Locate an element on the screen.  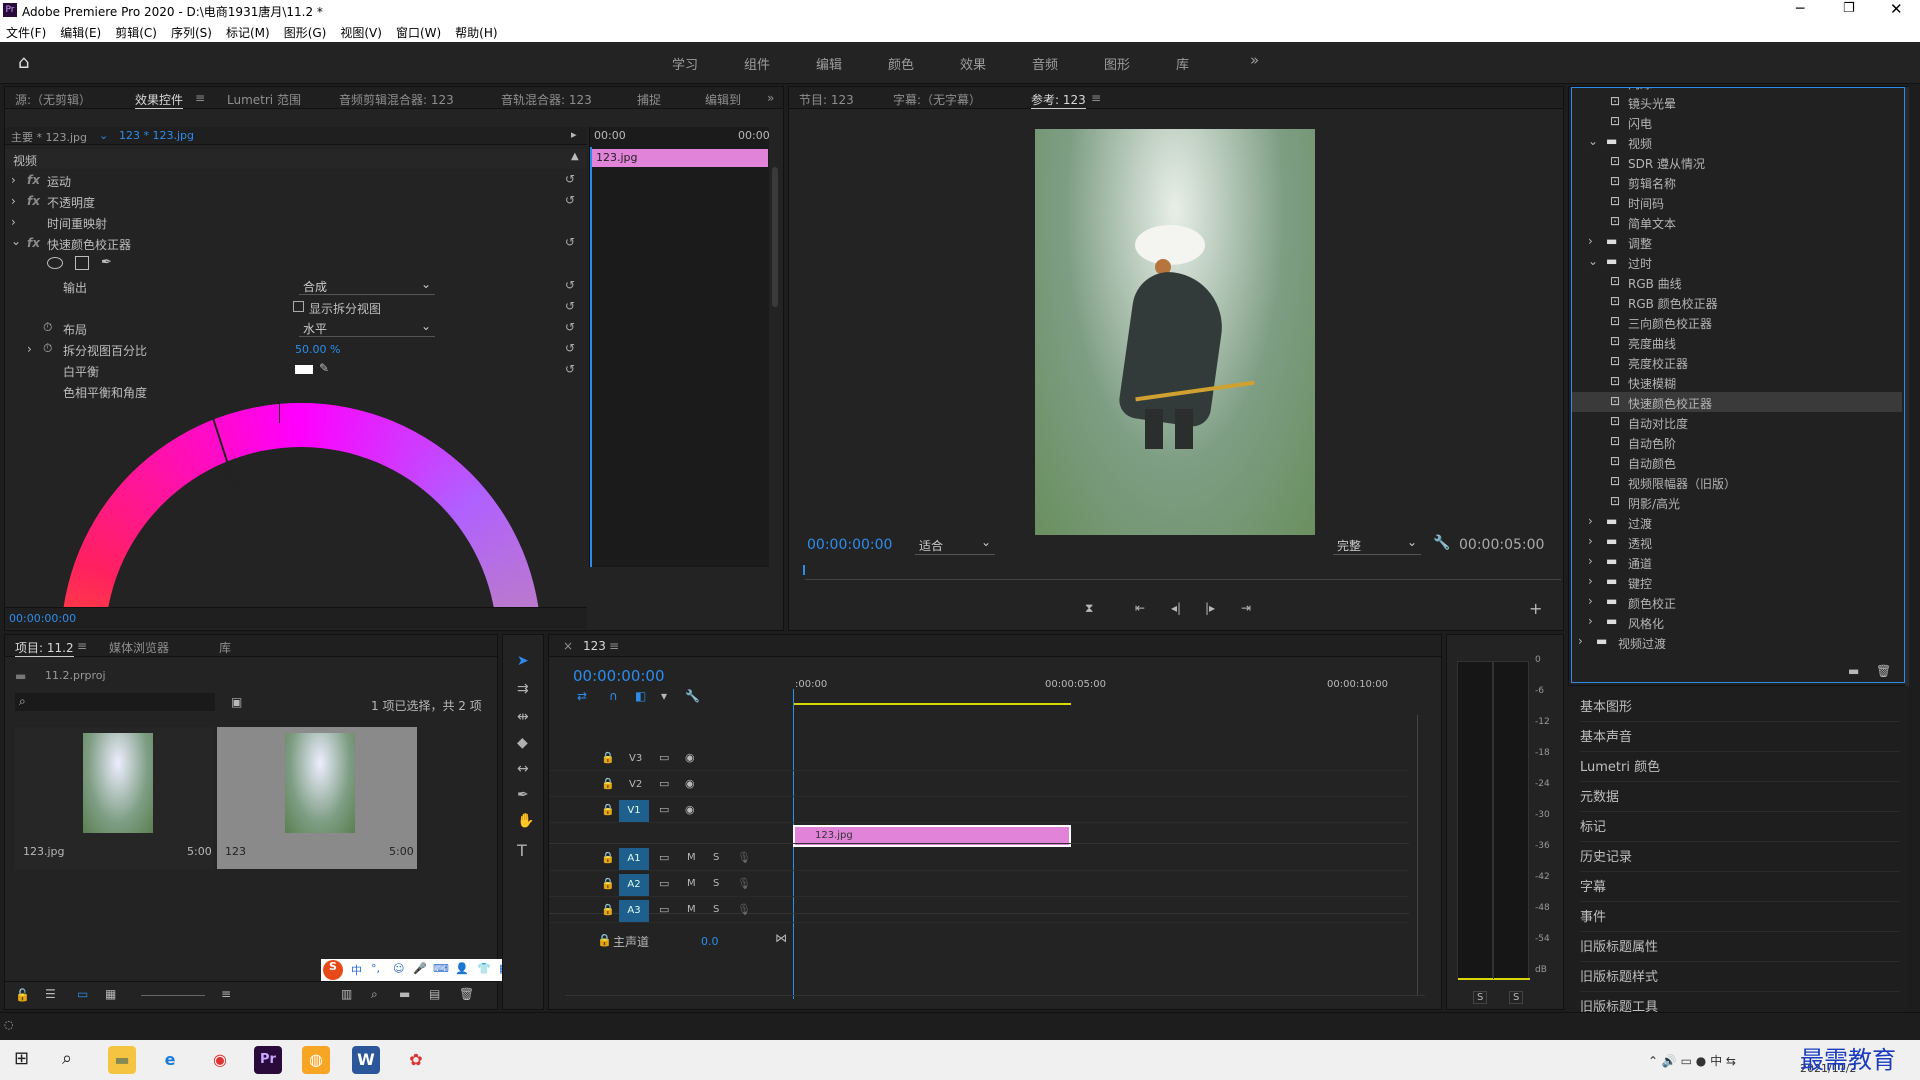
ime-toolbar: S 中 °, ☺ 🎤 ⌨ 👤 👕 ▦ is located at coordinates (425, 970).